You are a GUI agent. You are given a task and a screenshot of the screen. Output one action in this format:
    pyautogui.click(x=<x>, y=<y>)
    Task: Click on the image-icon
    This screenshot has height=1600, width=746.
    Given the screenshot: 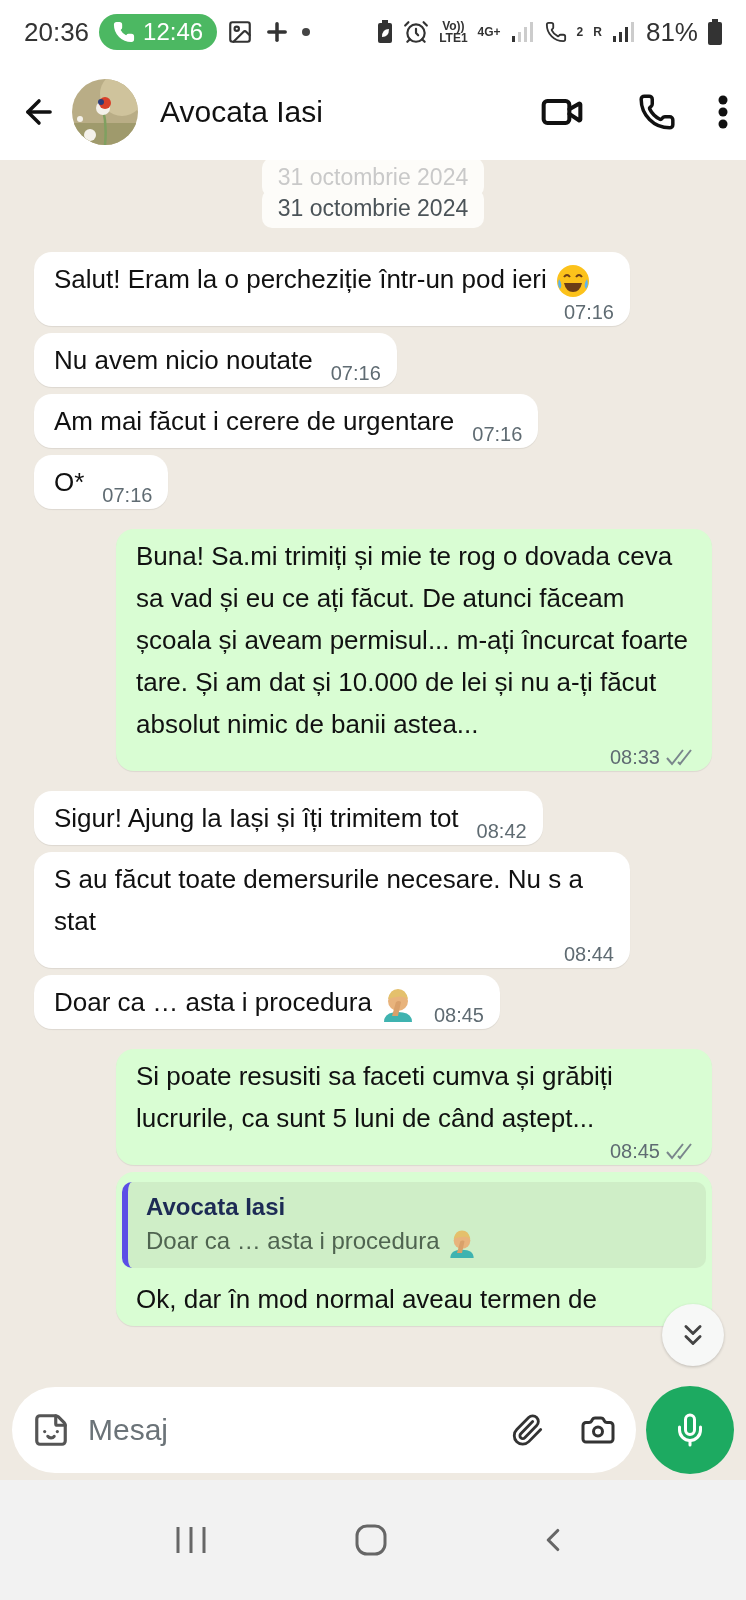 What is the action you would take?
    pyautogui.click(x=240, y=32)
    